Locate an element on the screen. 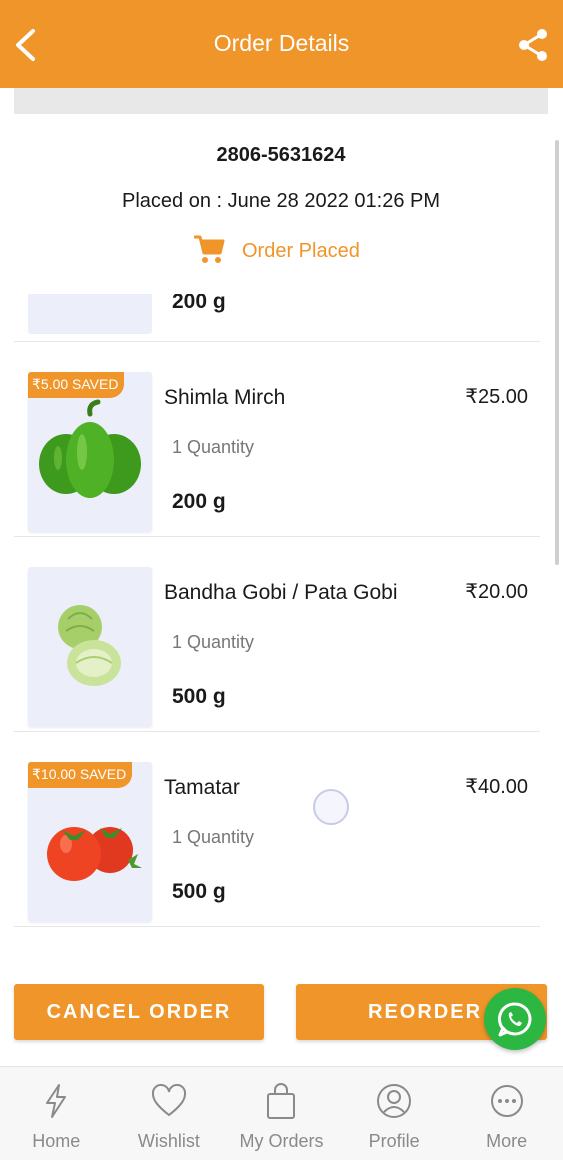 This screenshot has width=563, height=1160. header-divider is located at coordinates (281, 101).